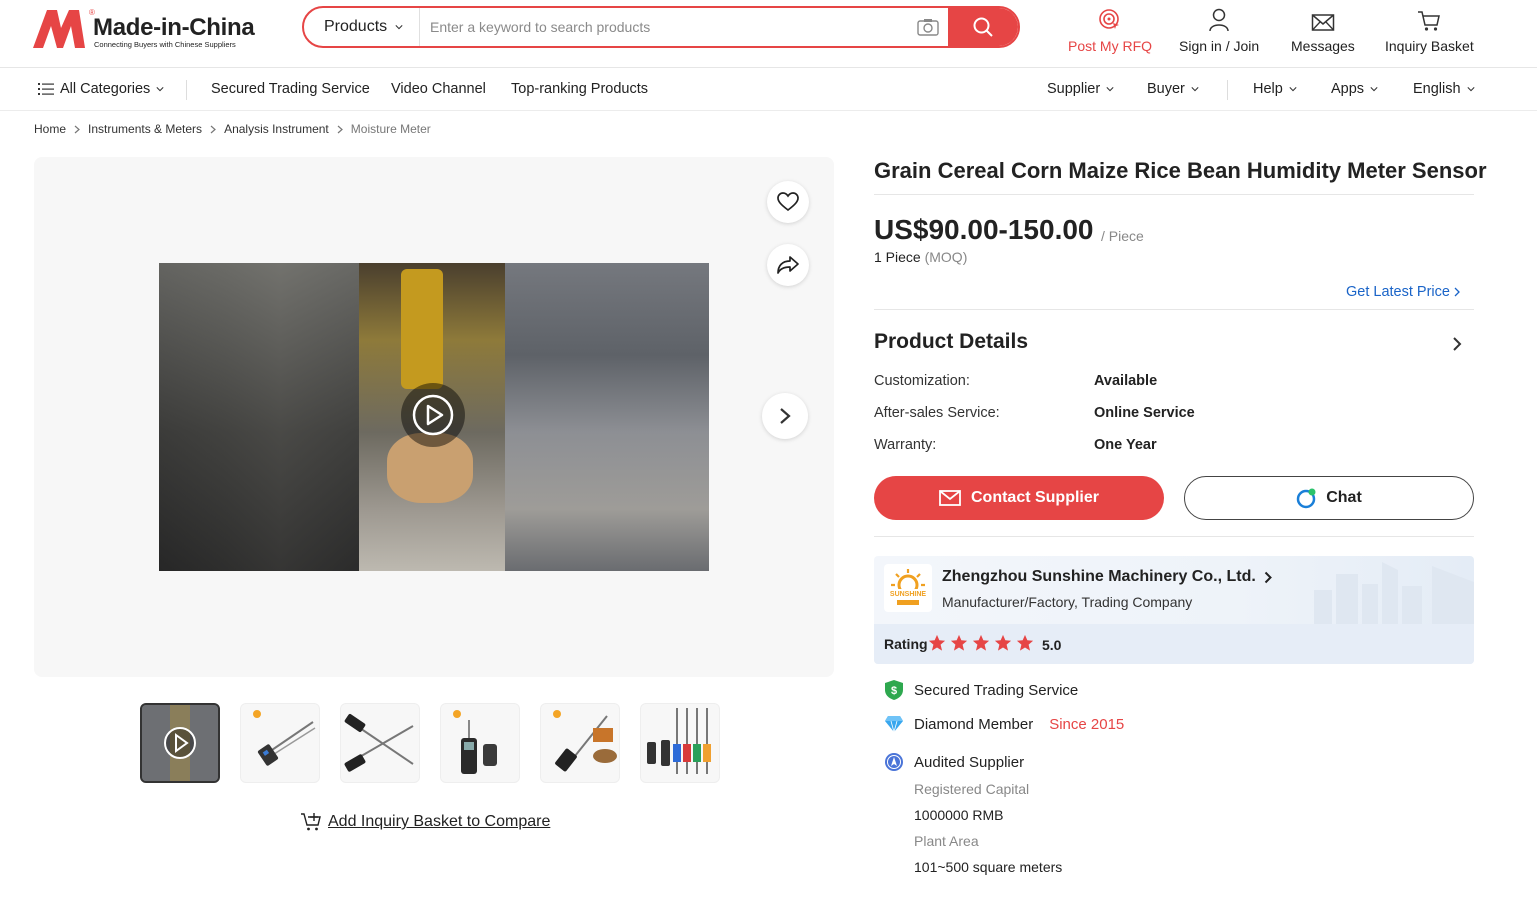 This screenshot has height=902, width=1537. Describe the element at coordinates (1110, 33) in the screenshot. I see `post-rfq-link: Post My RFQ` at that location.